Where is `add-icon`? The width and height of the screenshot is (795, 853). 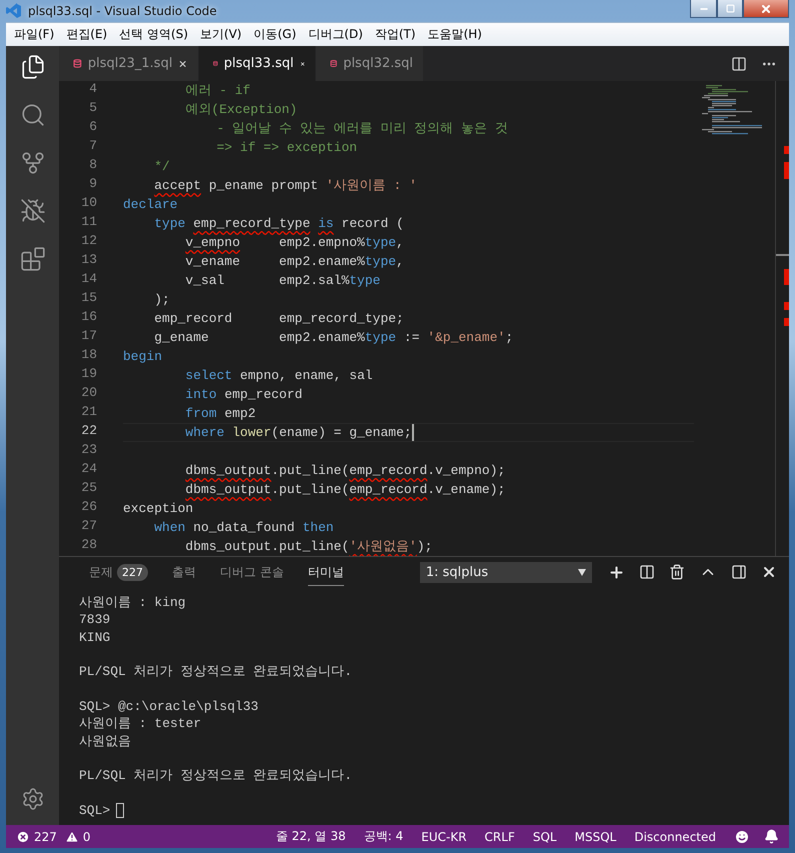 add-icon is located at coordinates (616, 572).